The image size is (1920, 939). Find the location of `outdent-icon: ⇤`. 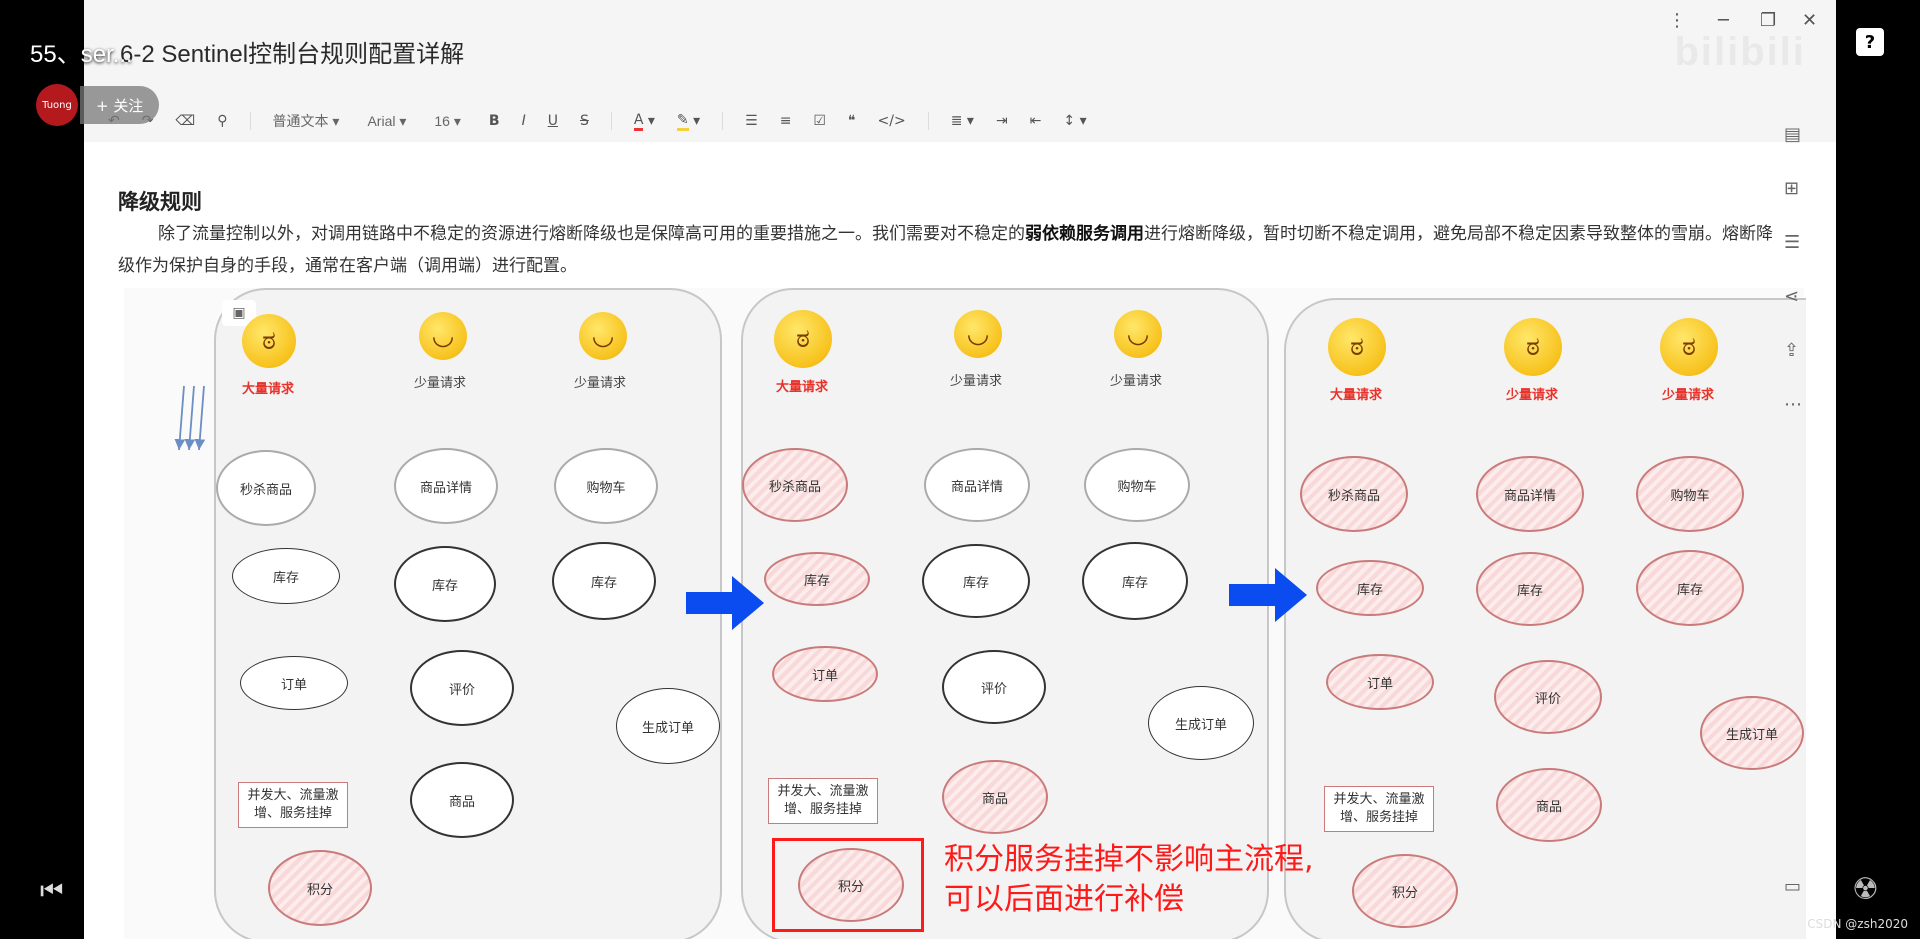

outdent-icon: ⇤ is located at coordinates (1036, 121).